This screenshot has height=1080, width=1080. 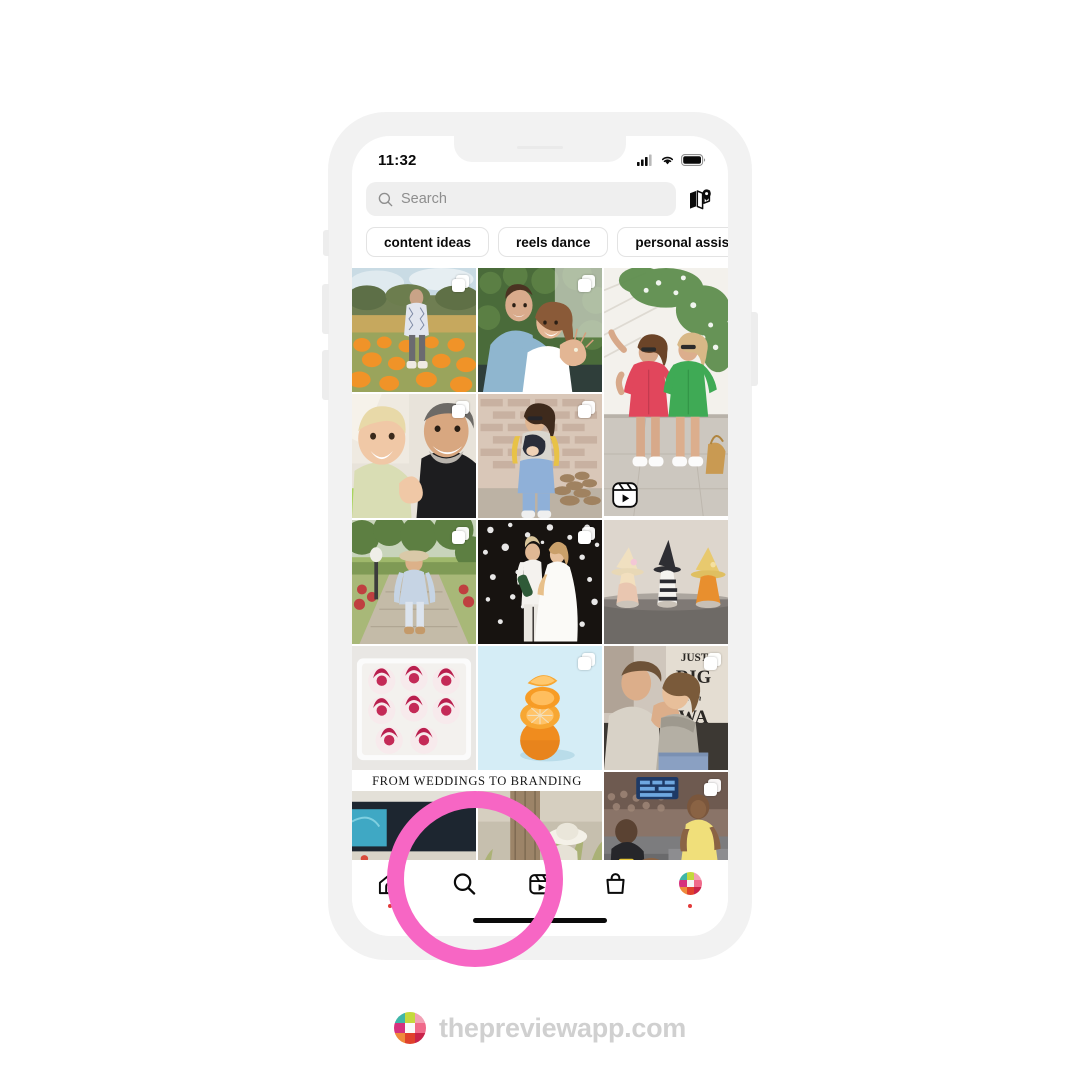 I want to click on filter-pill-label: content ideas, so click(x=428, y=242).